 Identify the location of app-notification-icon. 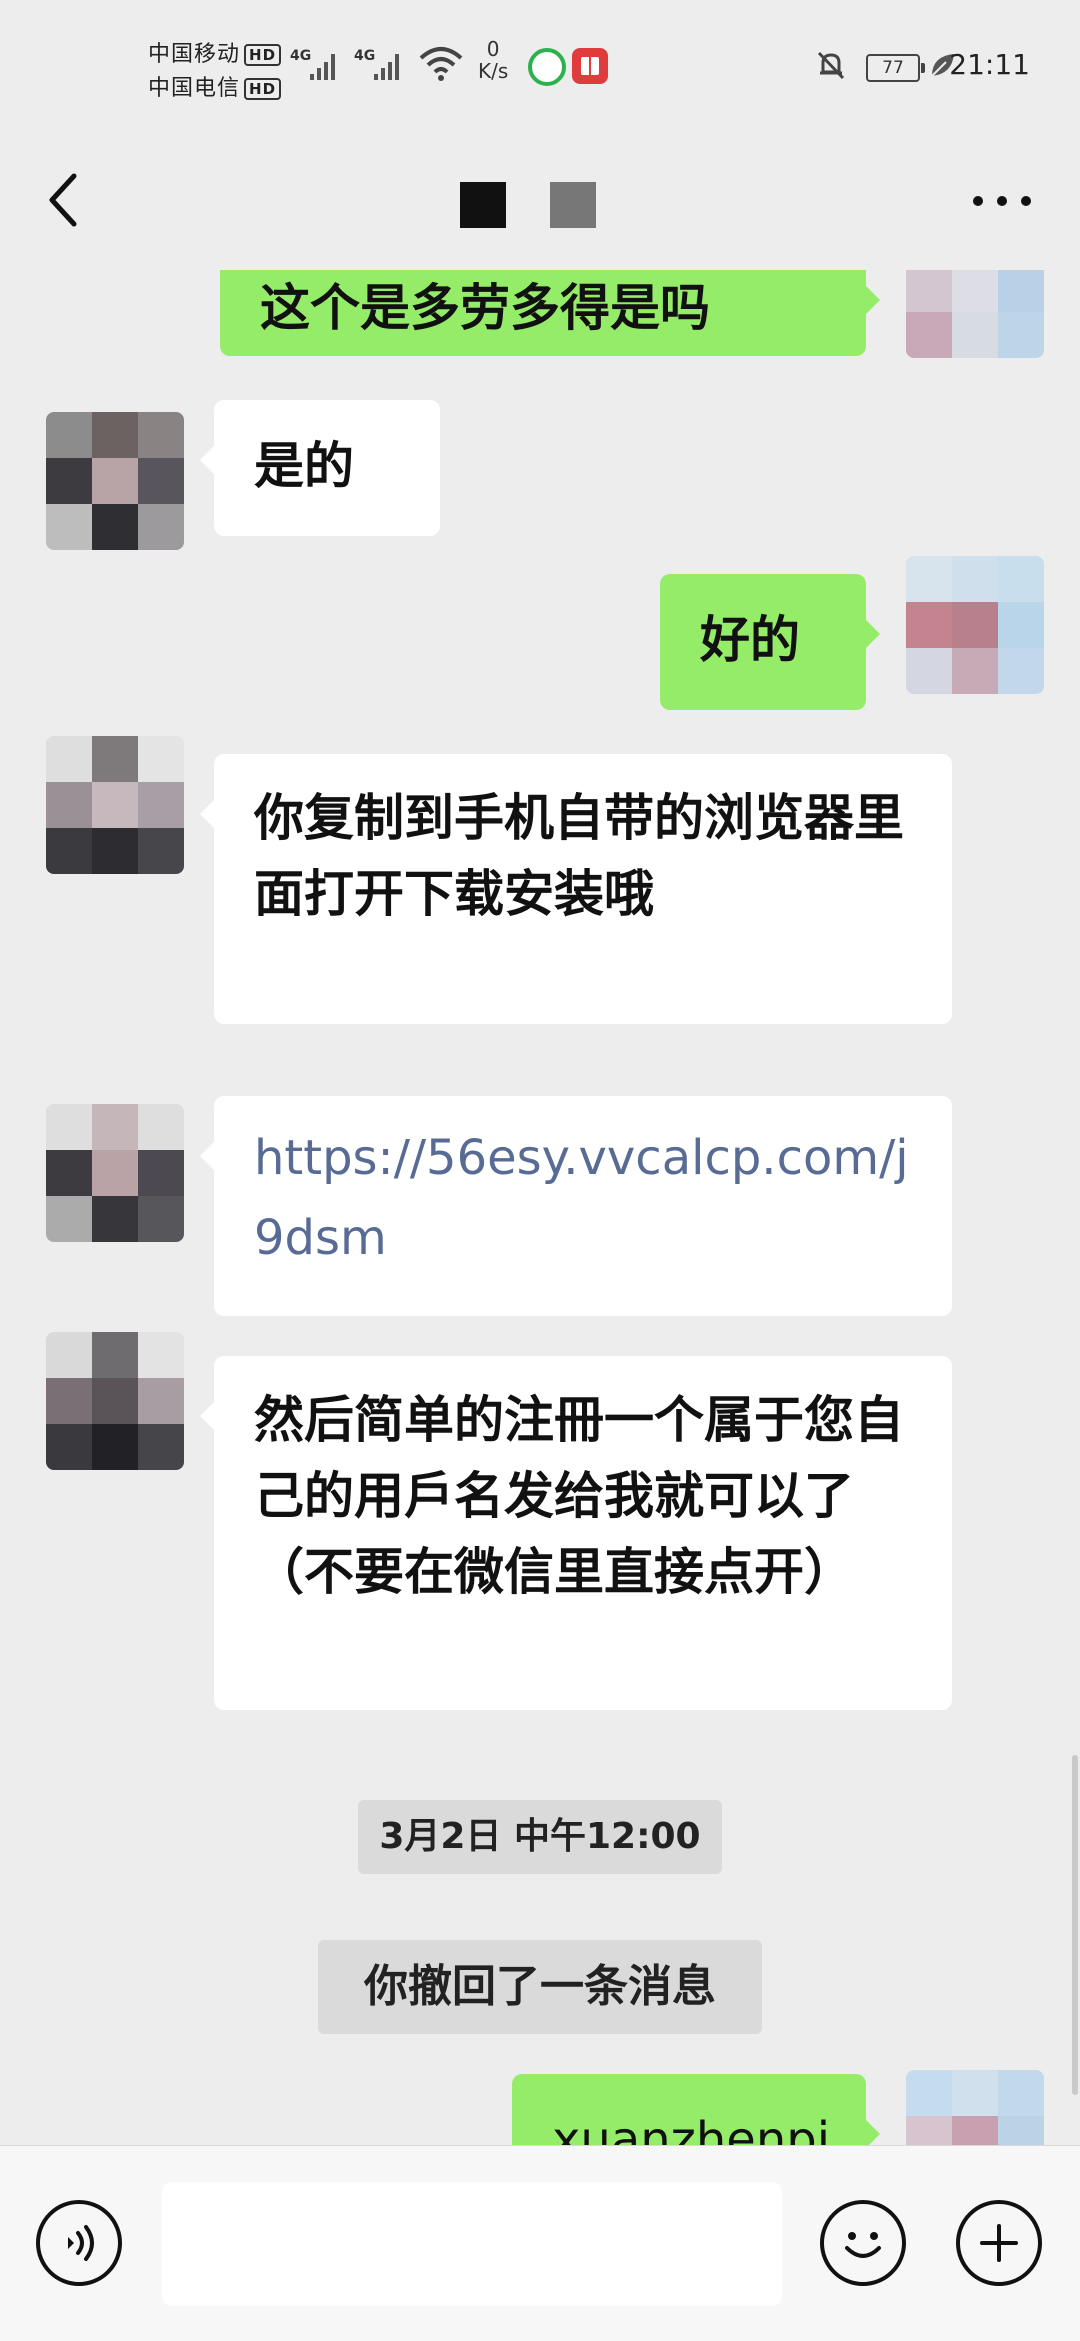
(547, 67).